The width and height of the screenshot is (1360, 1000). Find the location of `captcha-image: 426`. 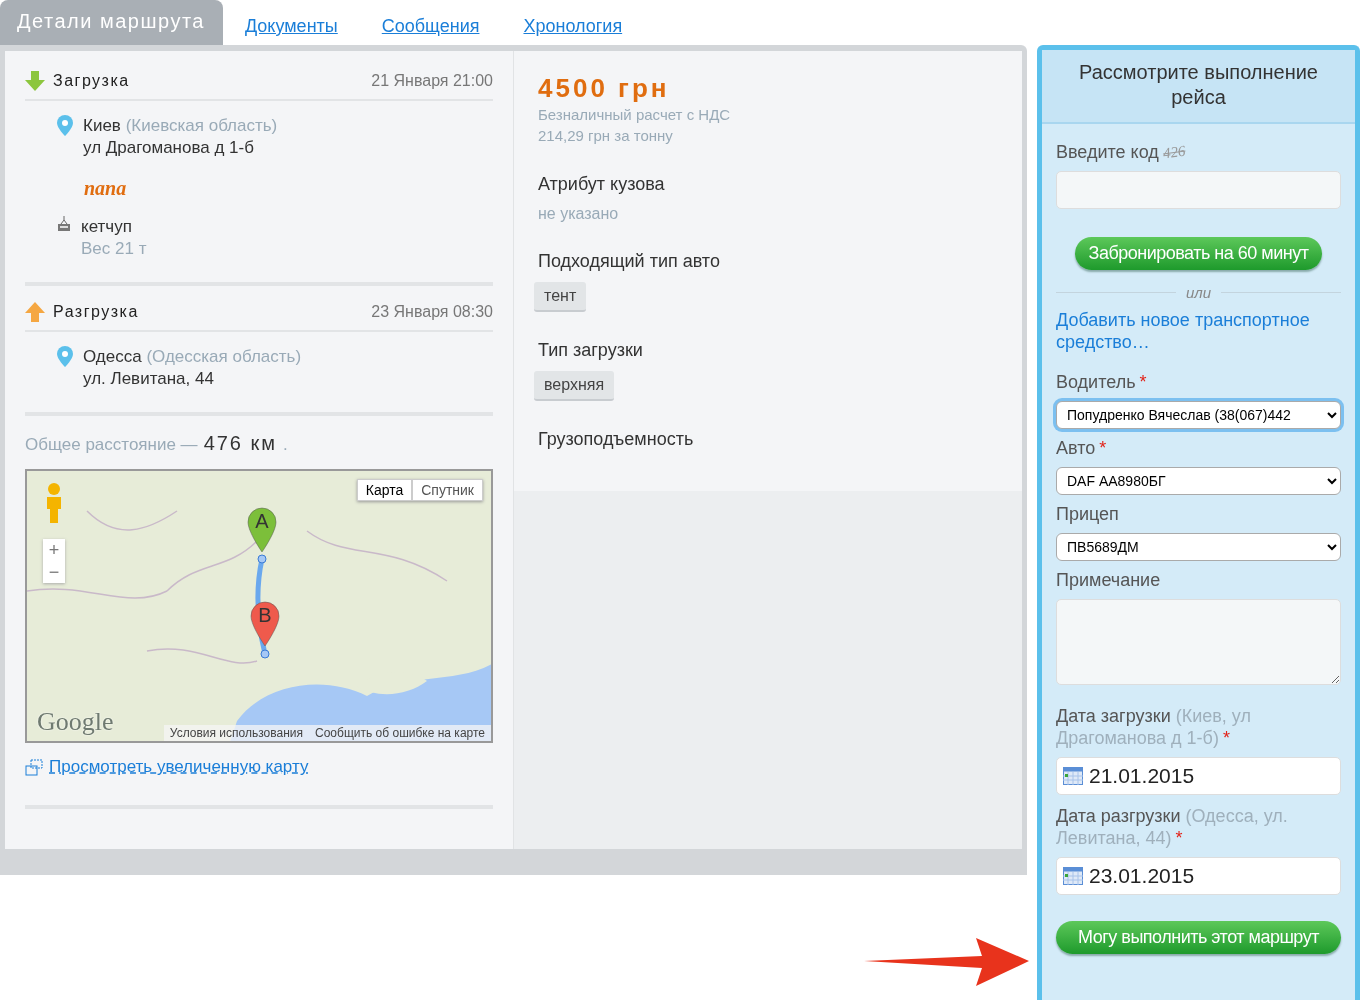

captcha-image: 426 is located at coordinates (1174, 152).